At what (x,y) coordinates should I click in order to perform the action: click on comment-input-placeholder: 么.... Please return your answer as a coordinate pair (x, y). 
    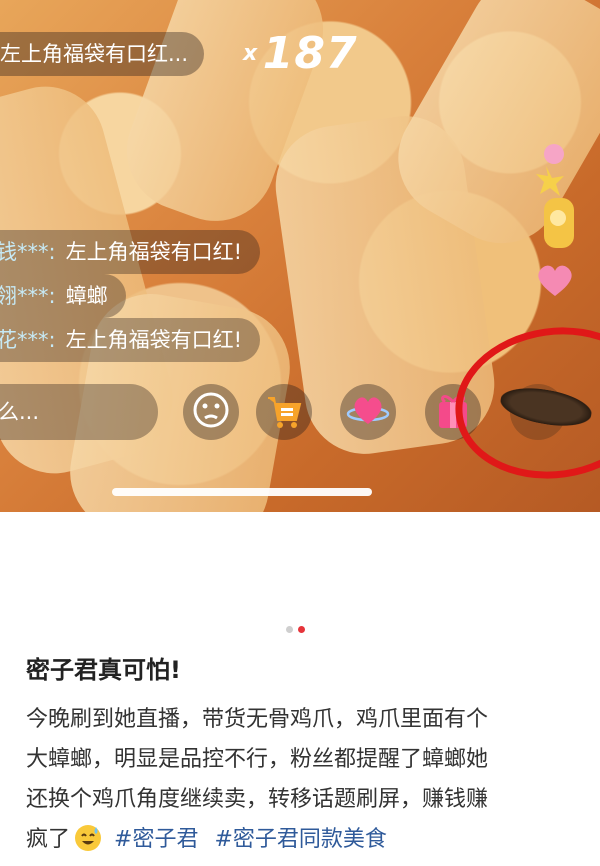
    Looking at the image, I should click on (20, 412).